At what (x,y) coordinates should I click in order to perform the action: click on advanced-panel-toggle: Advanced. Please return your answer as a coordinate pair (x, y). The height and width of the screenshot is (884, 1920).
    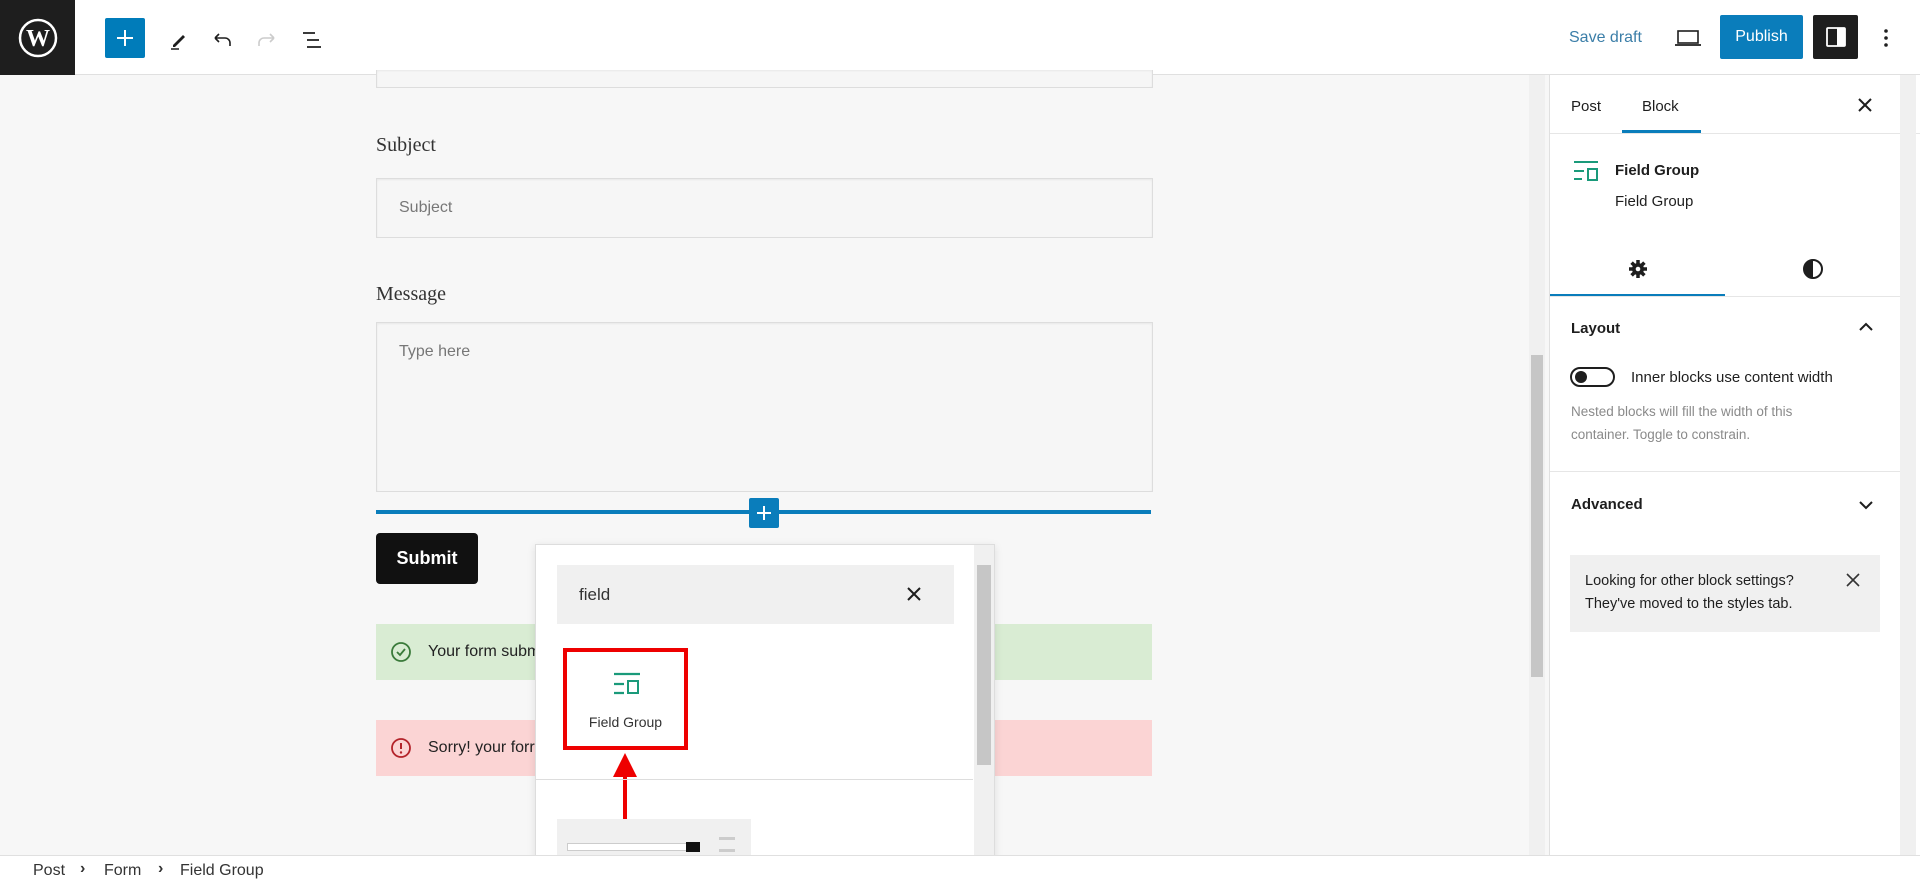
    Looking at the image, I should click on (1721, 504).